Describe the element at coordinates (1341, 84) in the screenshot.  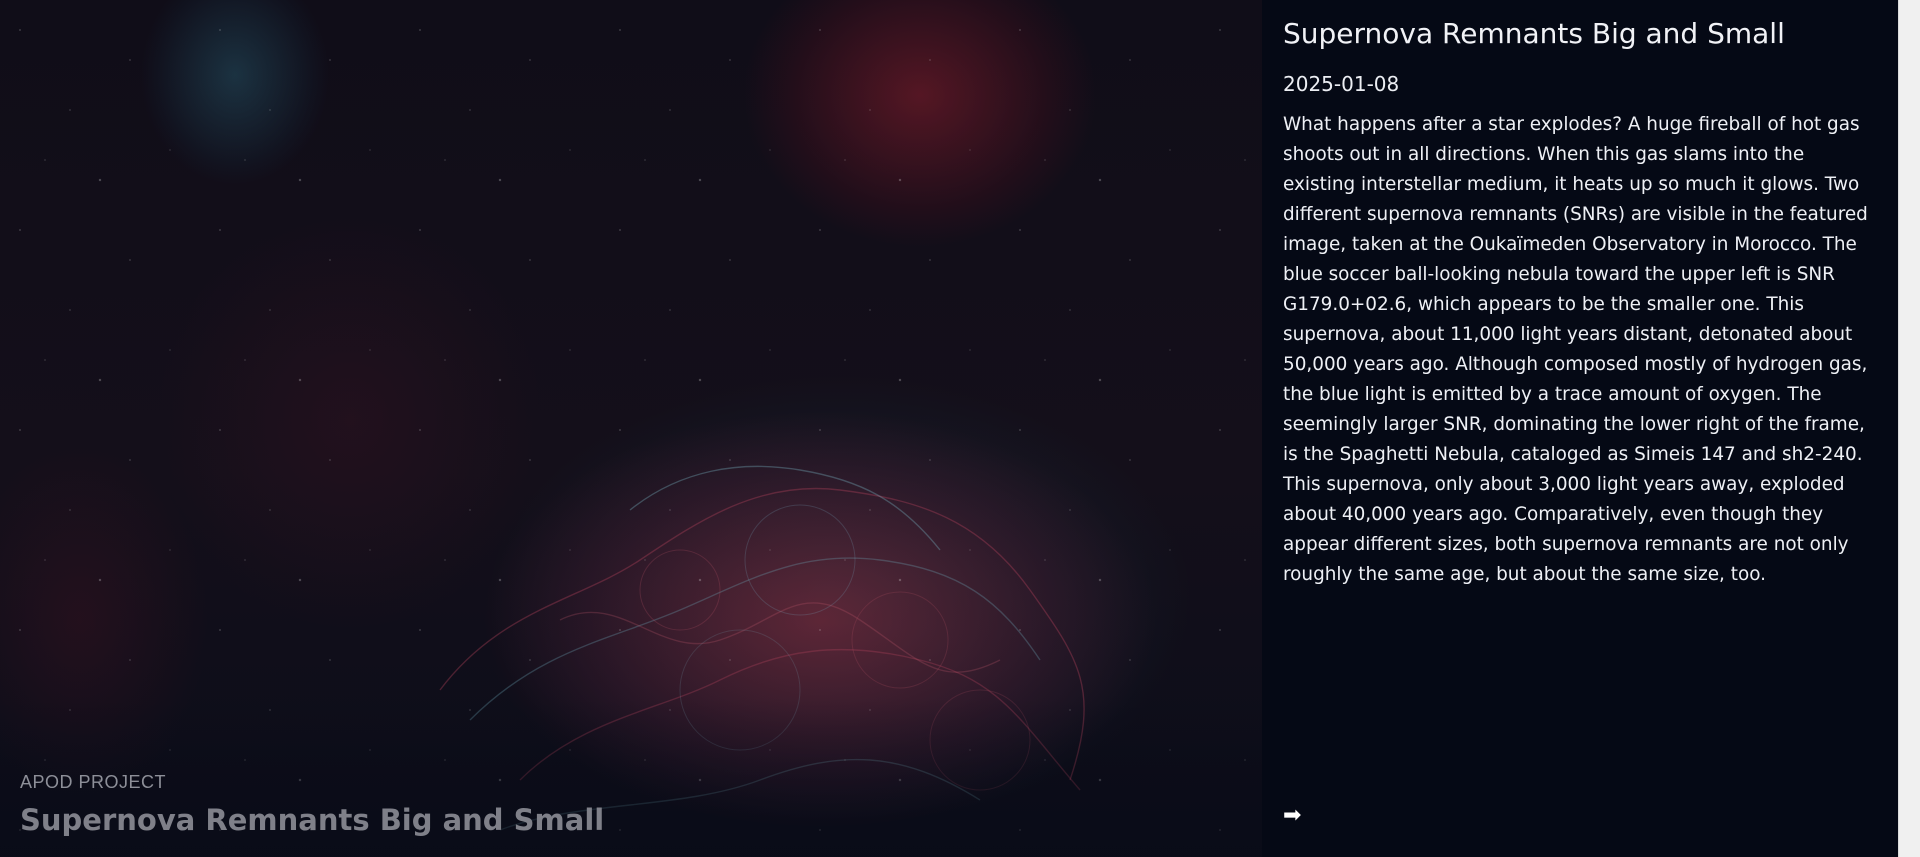
I see `publish-date: 2025-01-08` at that location.